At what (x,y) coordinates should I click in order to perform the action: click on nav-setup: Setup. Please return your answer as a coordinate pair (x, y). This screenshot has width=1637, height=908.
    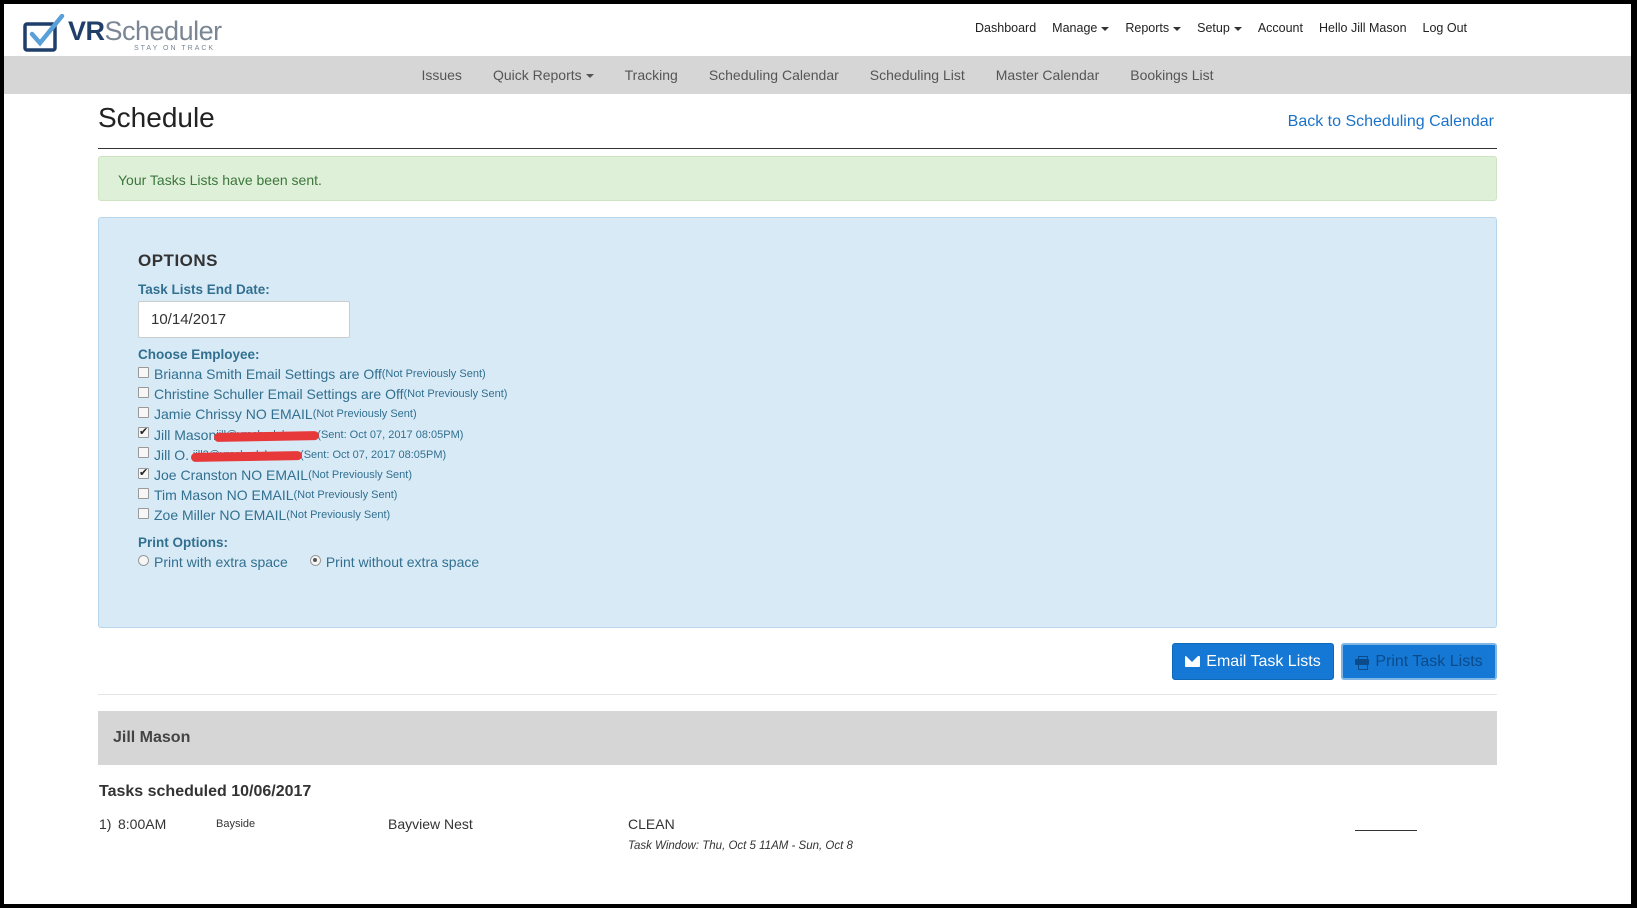
    Looking at the image, I should click on (1219, 28).